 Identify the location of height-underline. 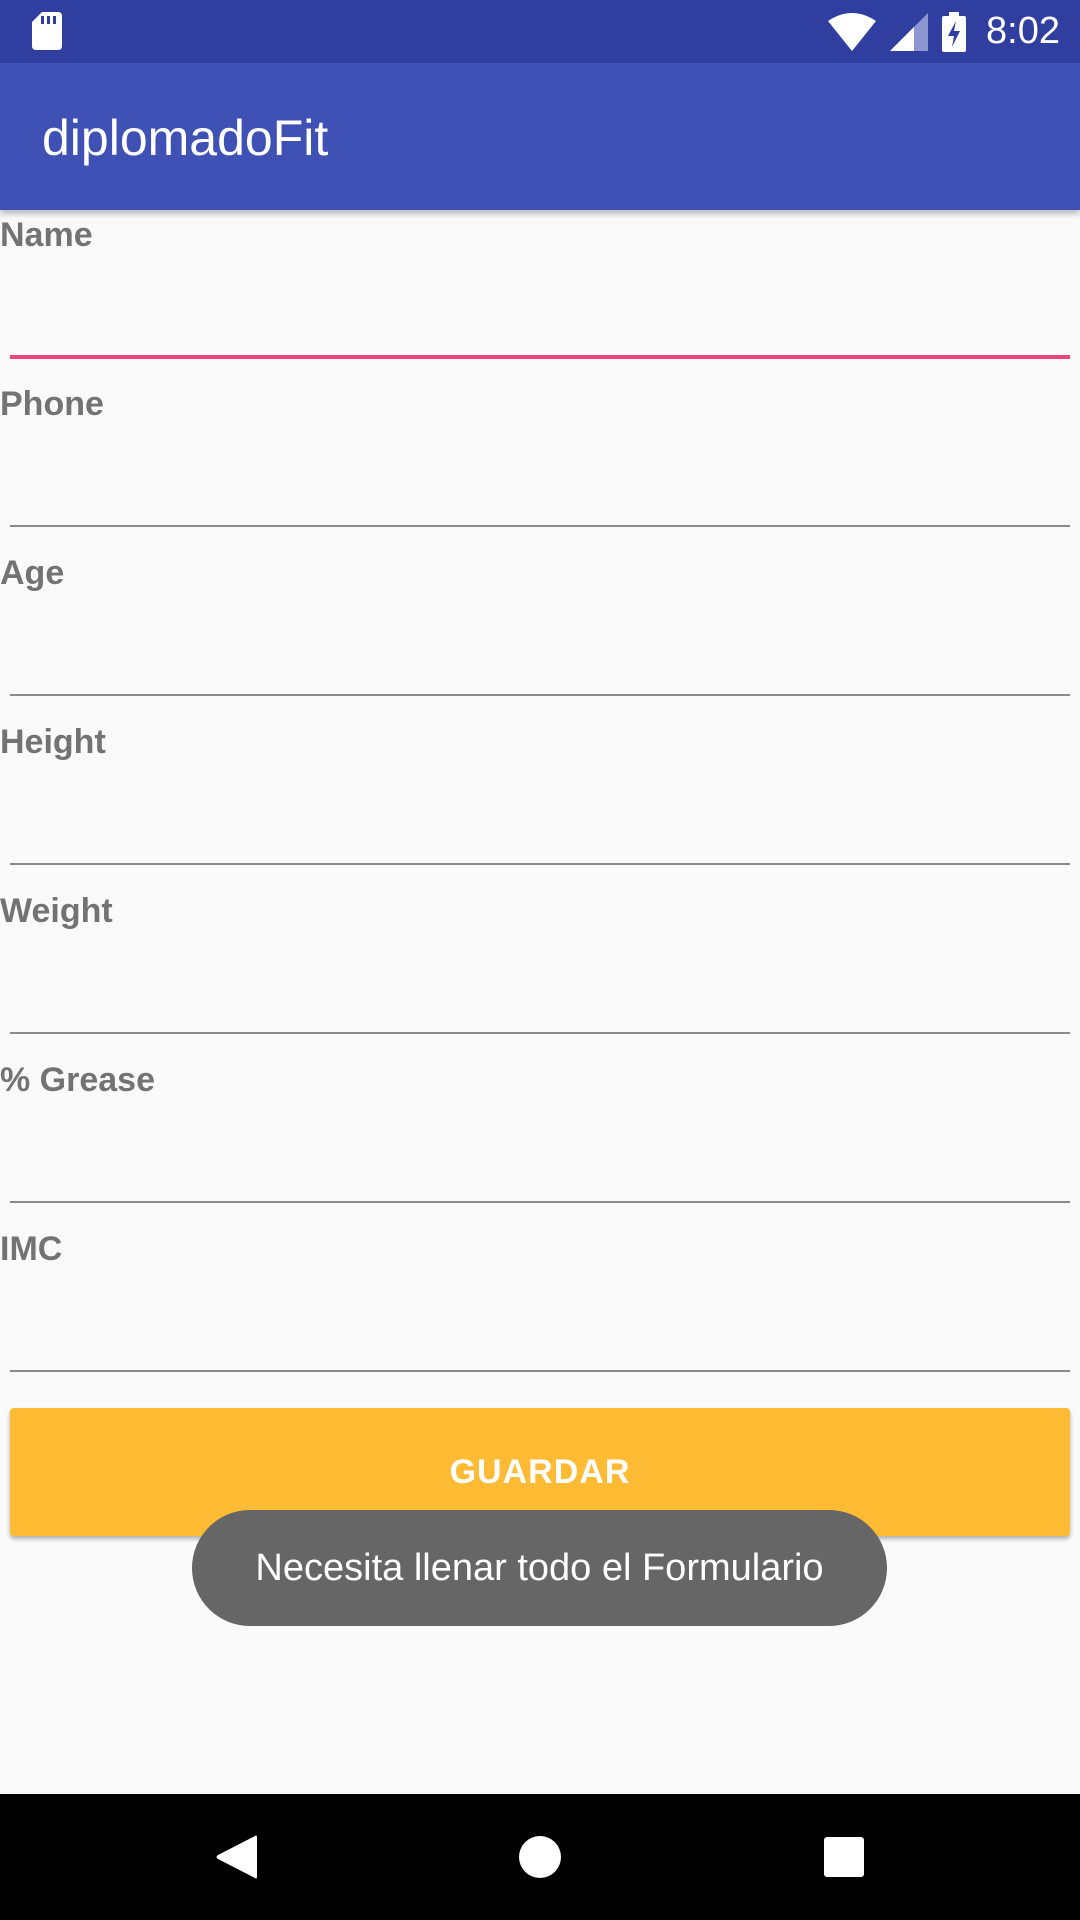
(540, 864).